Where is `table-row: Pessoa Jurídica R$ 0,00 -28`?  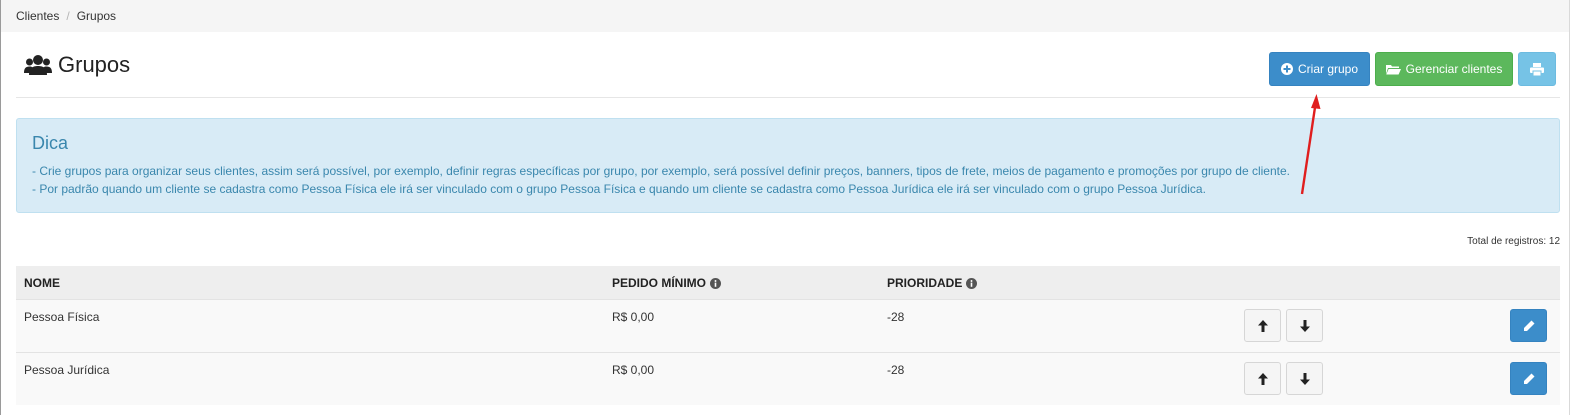
table-row: Pessoa Jurídica R$ 0,00 -28 is located at coordinates (788, 378).